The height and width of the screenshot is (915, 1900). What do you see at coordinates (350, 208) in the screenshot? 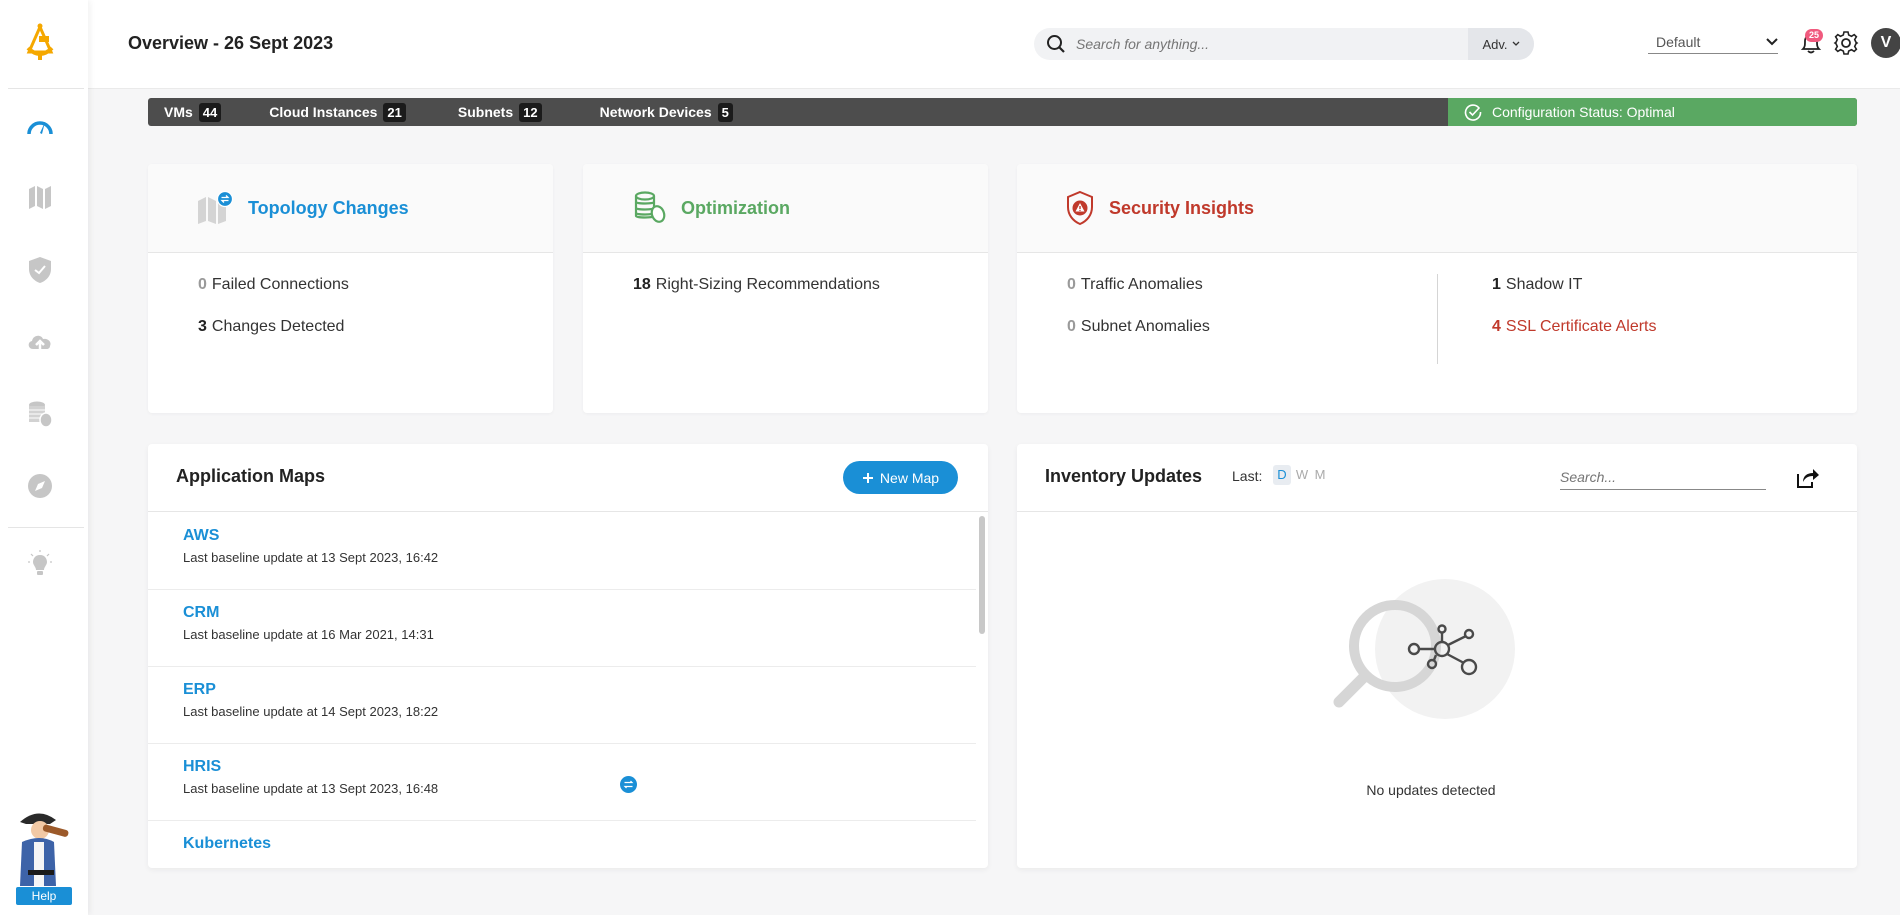
I see `card-header: Topology Changes` at bounding box center [350, 208].